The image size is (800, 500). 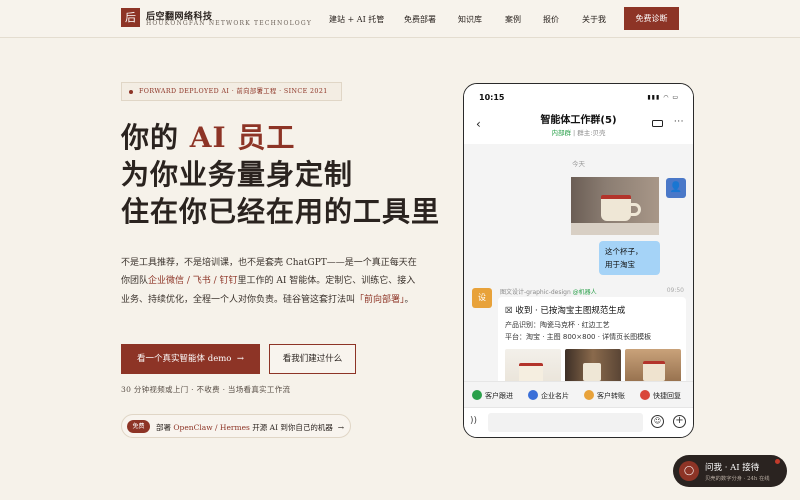 What do you see at coordinates (636, 209) in the screenshot?
I see `mug-handle` at bounding box center [636, 209].